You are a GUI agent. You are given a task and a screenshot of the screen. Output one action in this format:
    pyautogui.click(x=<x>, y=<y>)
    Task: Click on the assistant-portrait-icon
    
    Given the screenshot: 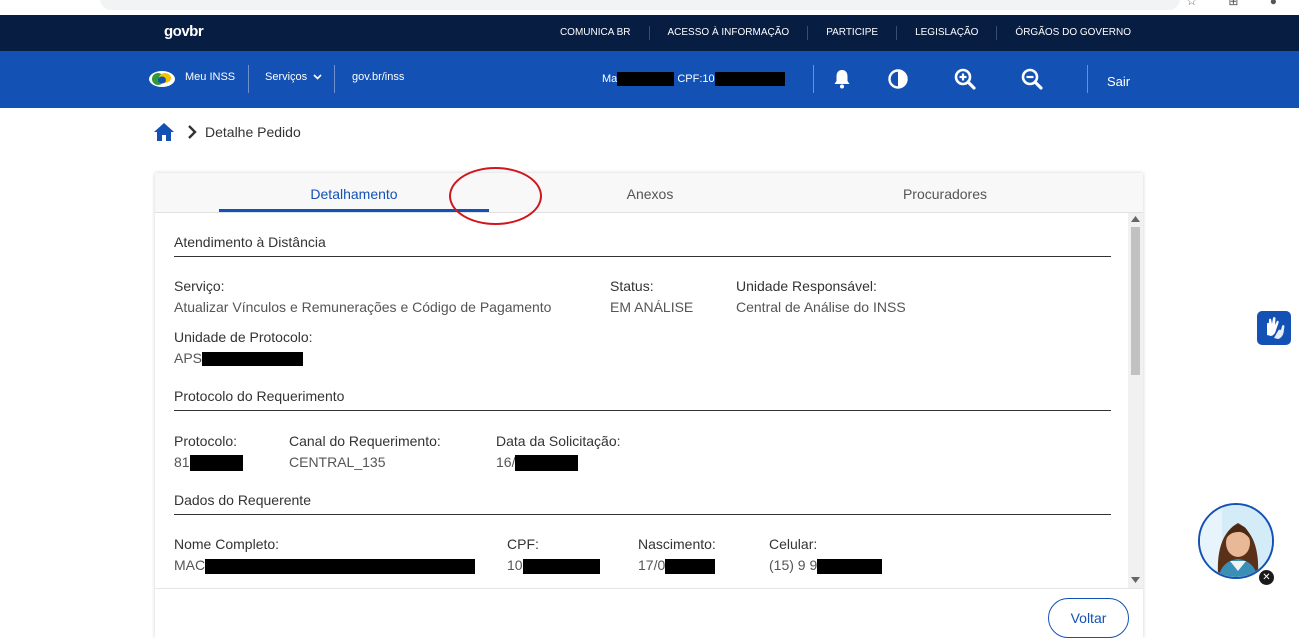 What is the action you would take?
    pyautogui.click(x=1236, y=541)
    